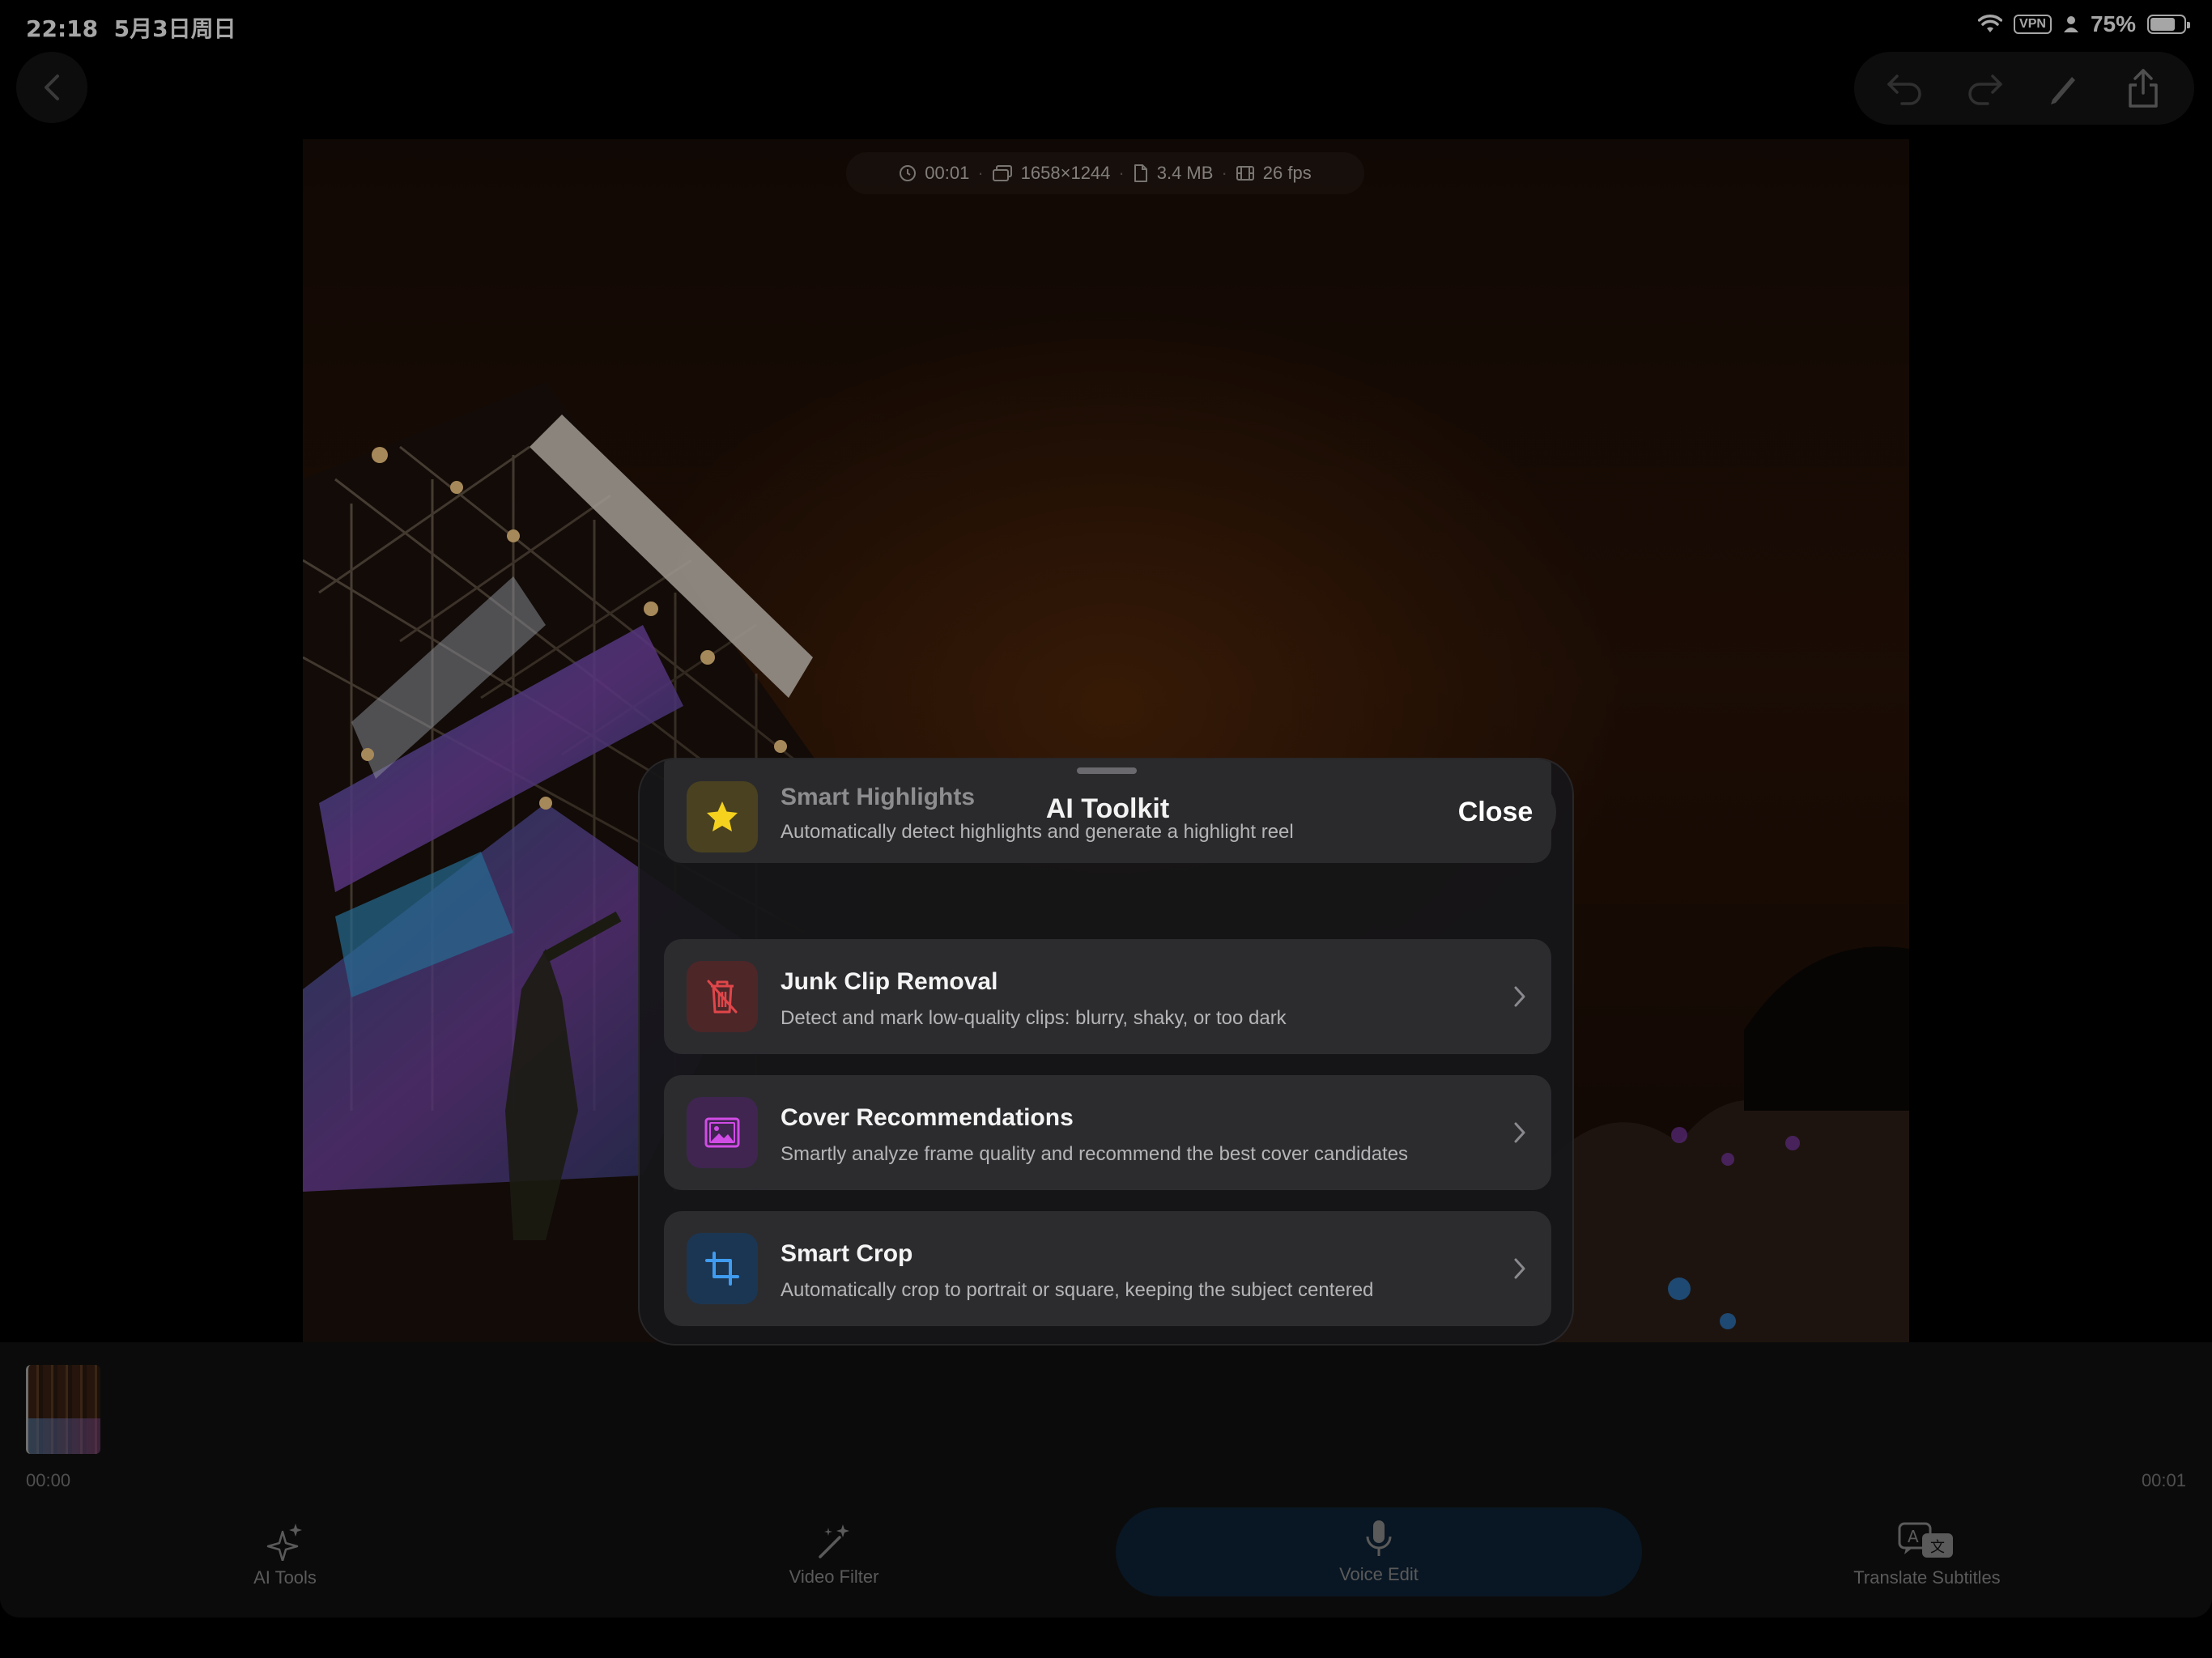  Describe the element at coordinates (927, 1117) in the screenshot. I see `item-title: Cover Recommendations` at that location.